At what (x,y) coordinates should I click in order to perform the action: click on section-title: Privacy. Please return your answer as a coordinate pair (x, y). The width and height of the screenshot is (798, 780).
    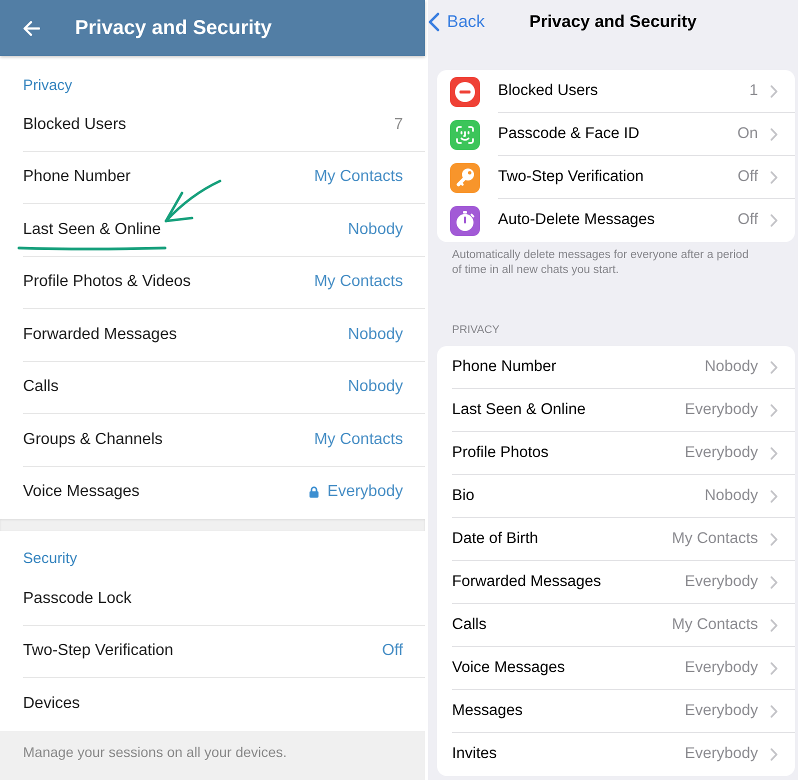
    Looking at the image, I should click on (47, 85).